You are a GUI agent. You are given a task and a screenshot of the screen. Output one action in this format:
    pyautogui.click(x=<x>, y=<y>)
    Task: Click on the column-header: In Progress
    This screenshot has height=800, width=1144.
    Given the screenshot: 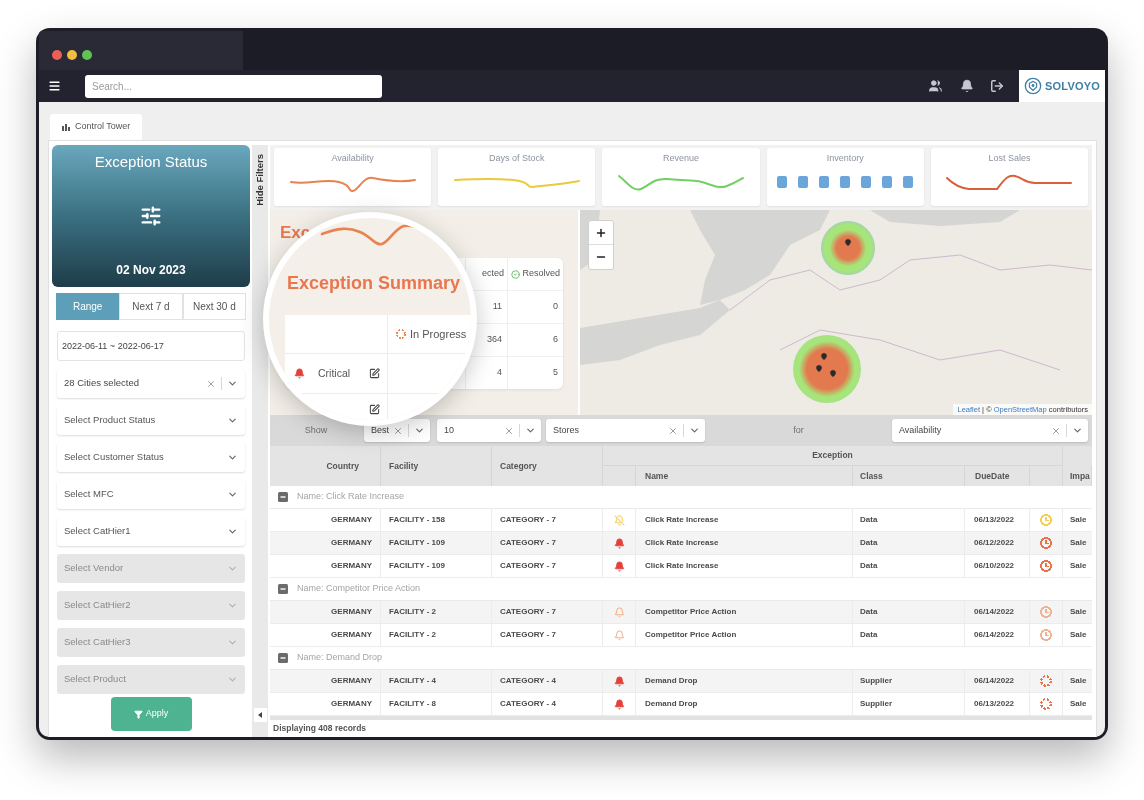 What is the action you would take?
    pyautogui.click(x=438, y=334)
    